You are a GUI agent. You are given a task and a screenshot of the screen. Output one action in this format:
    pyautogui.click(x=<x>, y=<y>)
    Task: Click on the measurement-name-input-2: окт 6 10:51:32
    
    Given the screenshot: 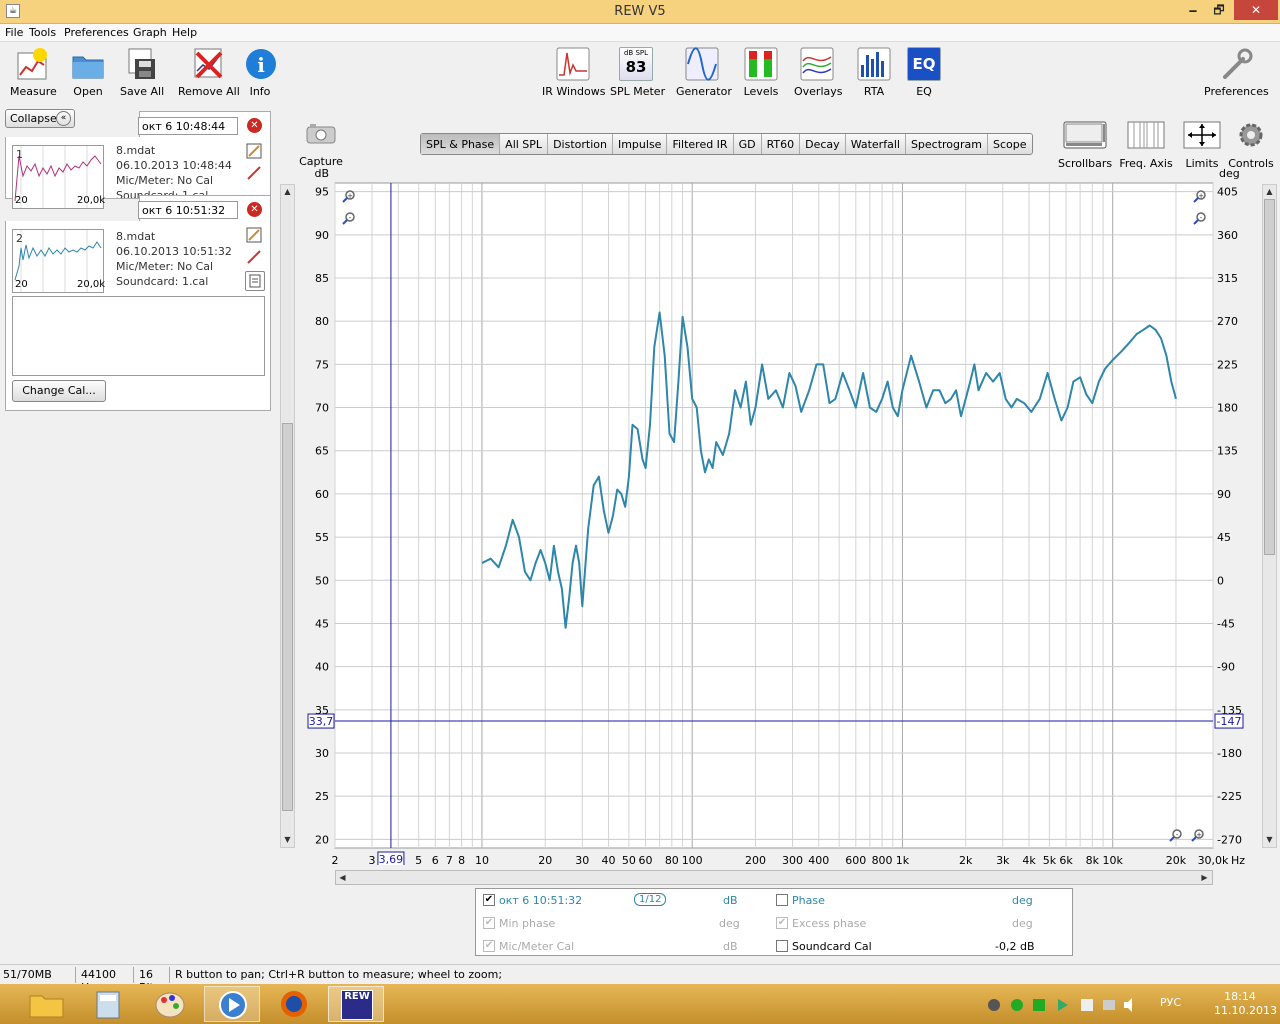 What is the action you would take?
    pyautogui.click(x=188, y=210)
    